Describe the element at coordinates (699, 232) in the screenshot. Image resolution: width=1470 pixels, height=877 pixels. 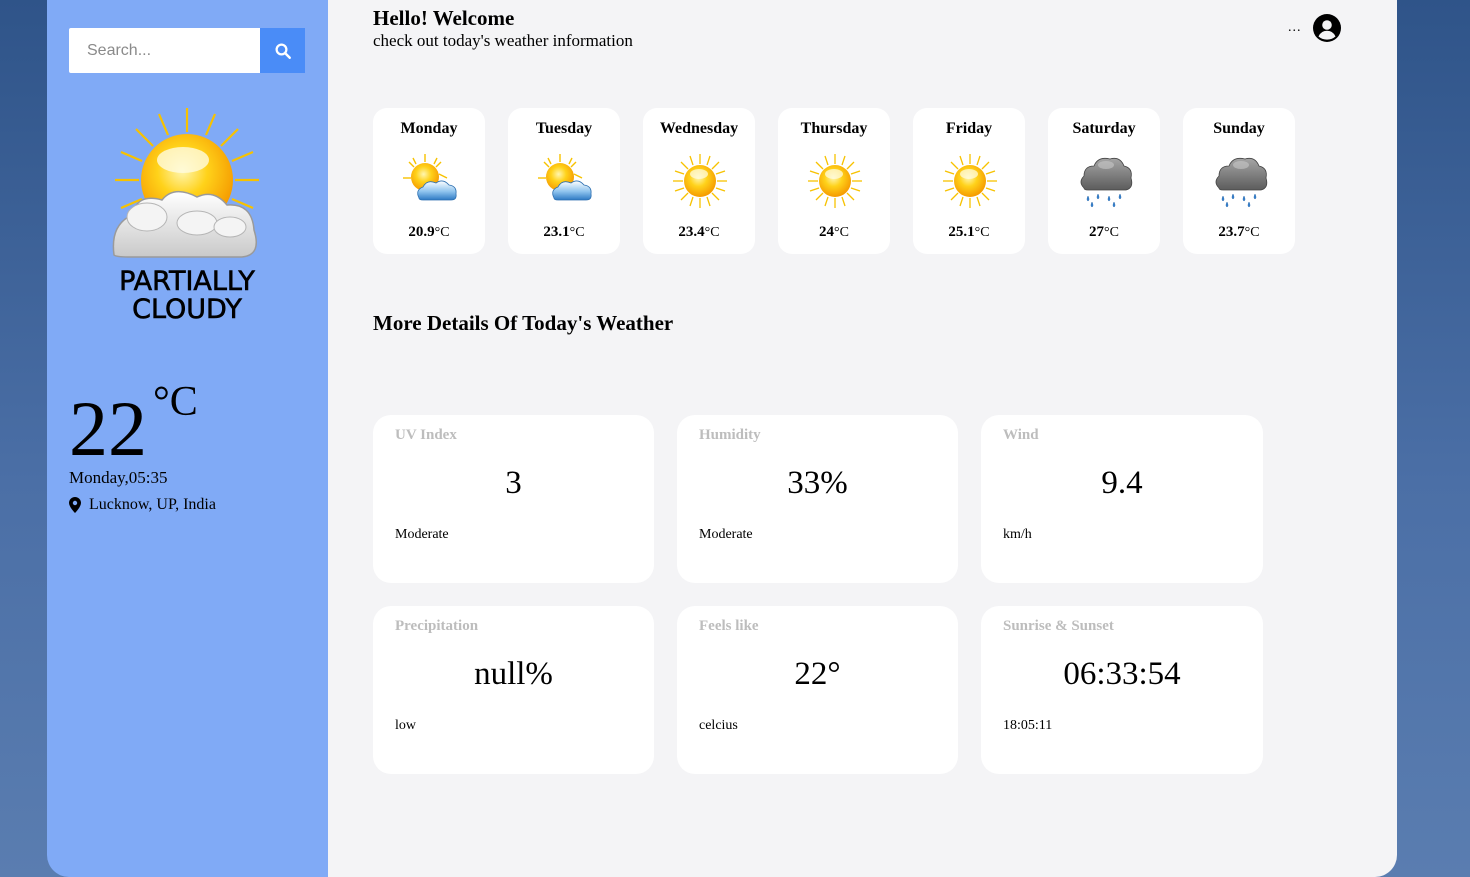
I see `day-temperature: 23.4°C` at that location.